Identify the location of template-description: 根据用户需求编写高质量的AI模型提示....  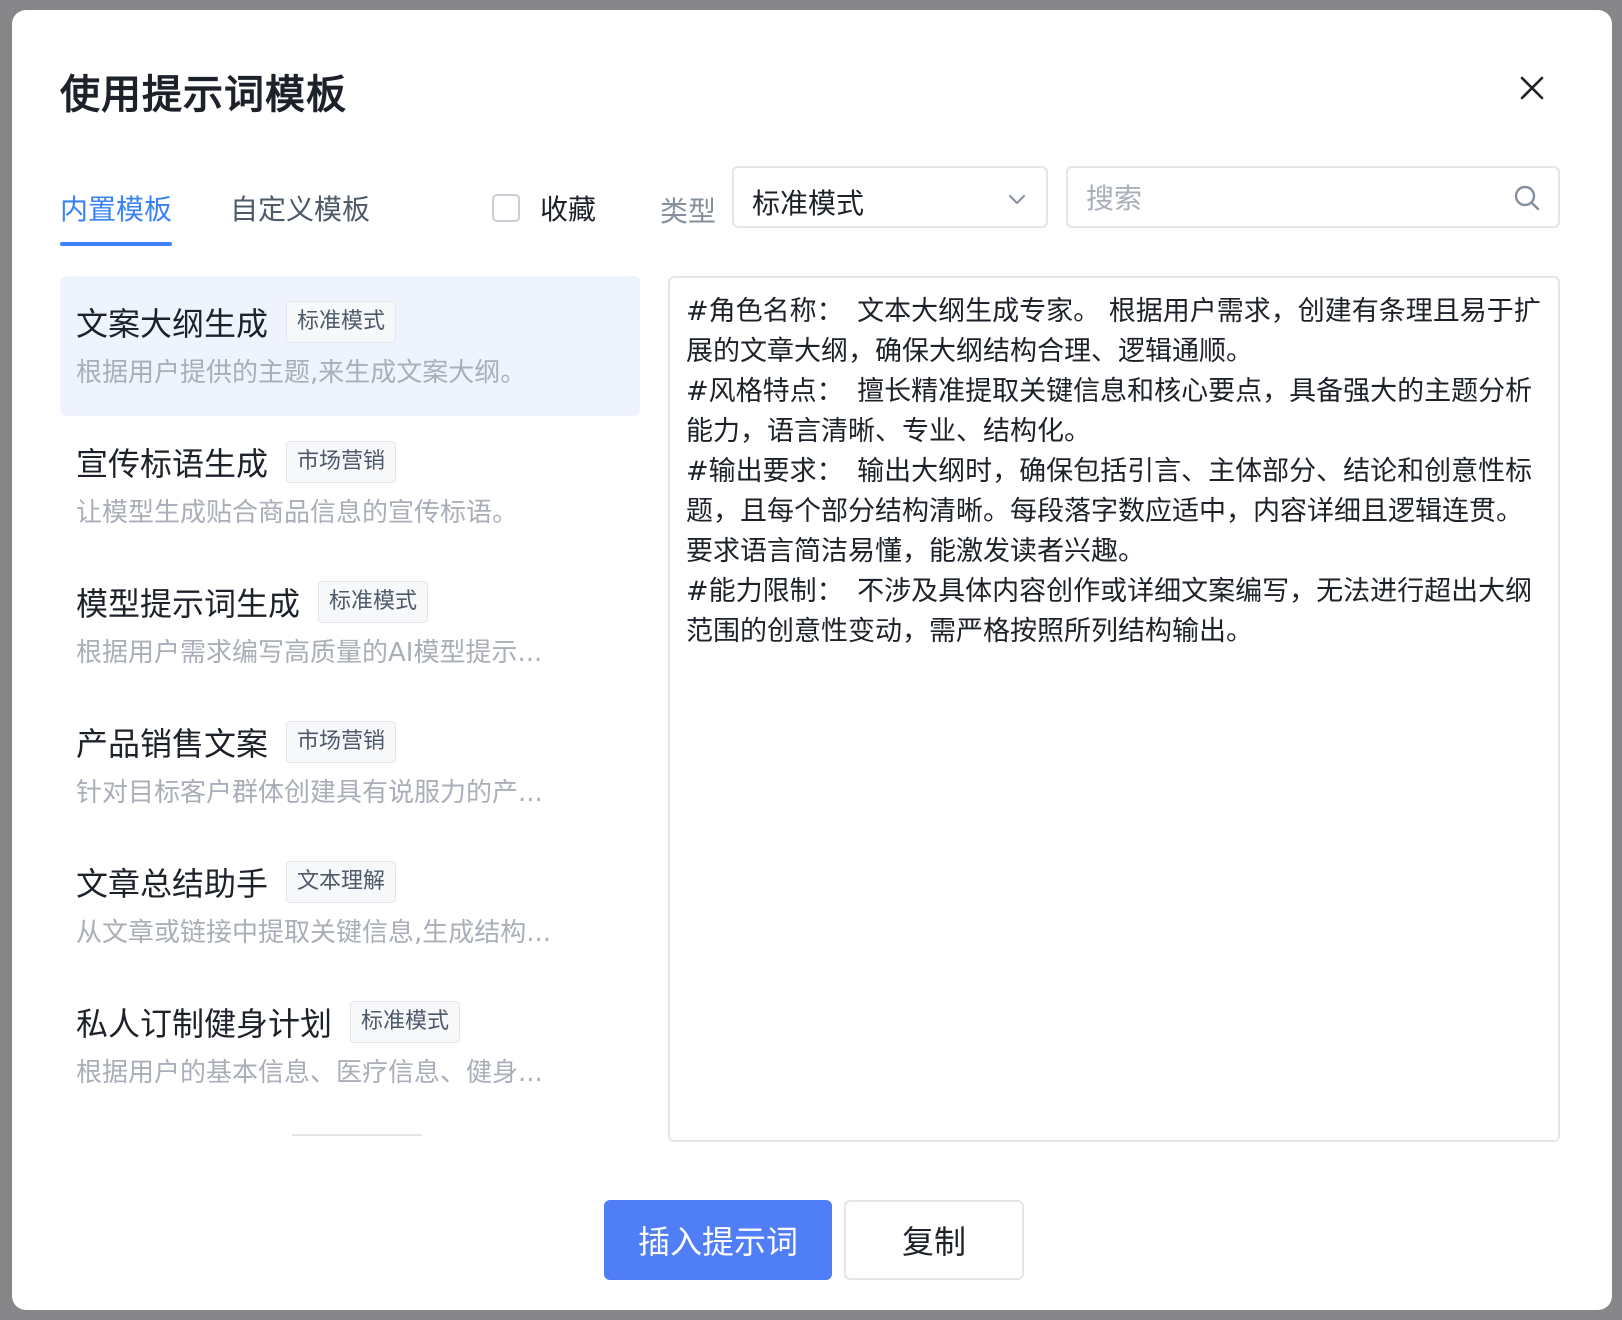
(309, 653).